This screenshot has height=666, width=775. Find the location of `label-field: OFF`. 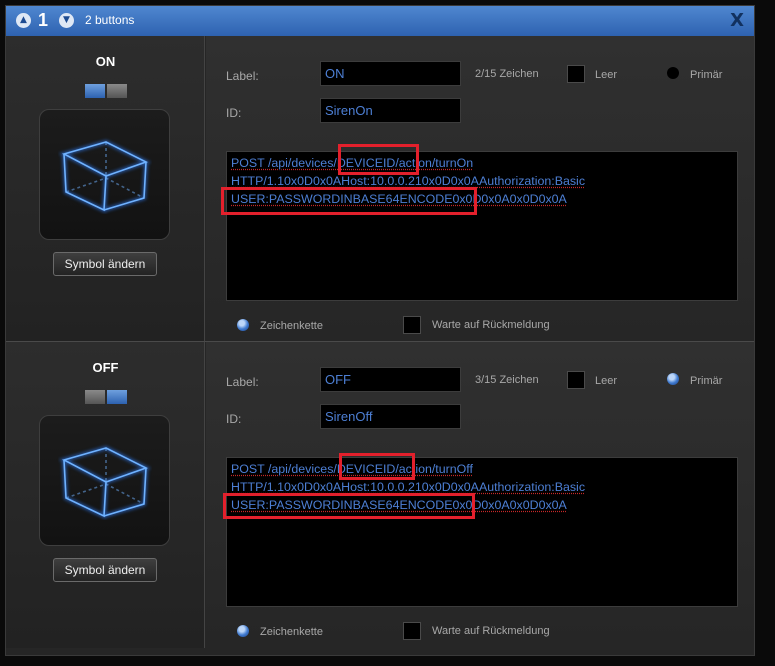

label-field: OFF is located at coordinates (390, 379).